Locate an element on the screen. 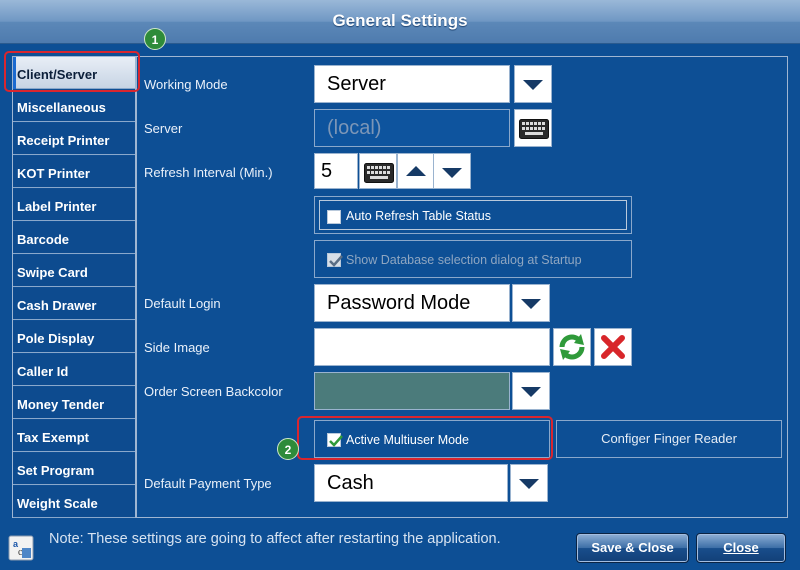  order-backcolor-dropdown-button is located at coordinates (531, 391).